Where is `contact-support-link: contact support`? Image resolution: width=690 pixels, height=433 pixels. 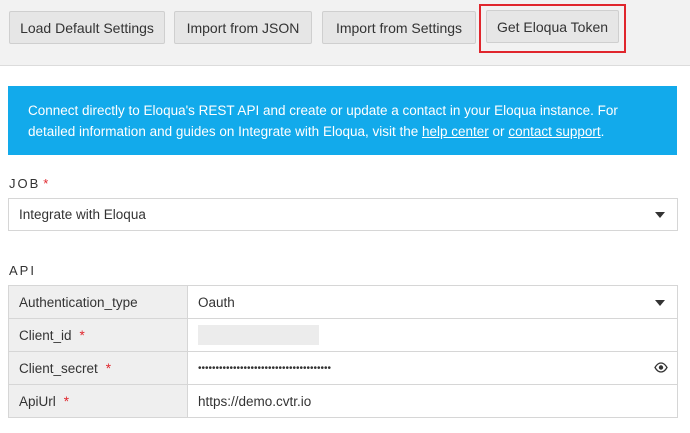 contact-support-link: contact support is located at coordinates (554, 131).